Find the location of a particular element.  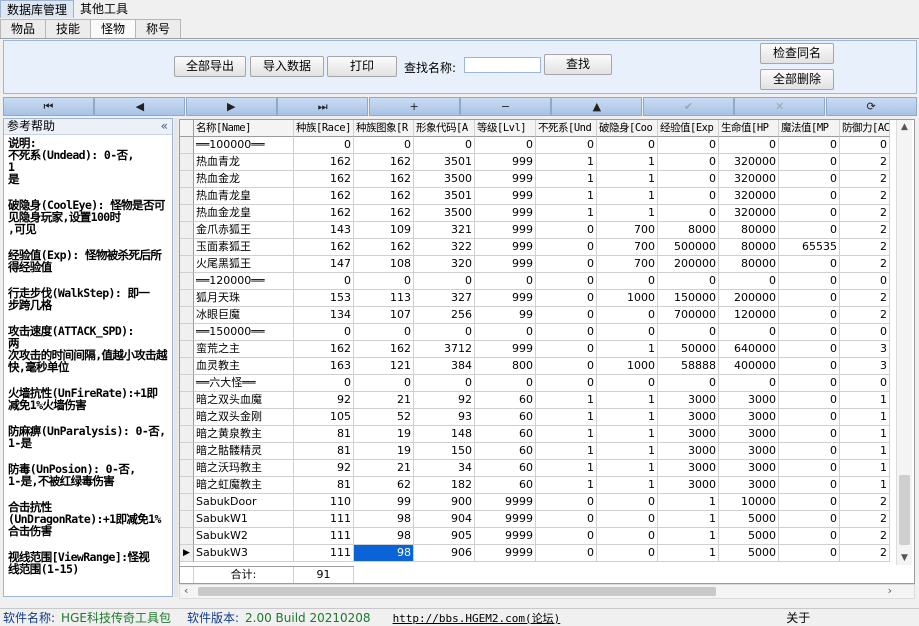

cell-hp: 120000 is located at coordinates (749, 315).